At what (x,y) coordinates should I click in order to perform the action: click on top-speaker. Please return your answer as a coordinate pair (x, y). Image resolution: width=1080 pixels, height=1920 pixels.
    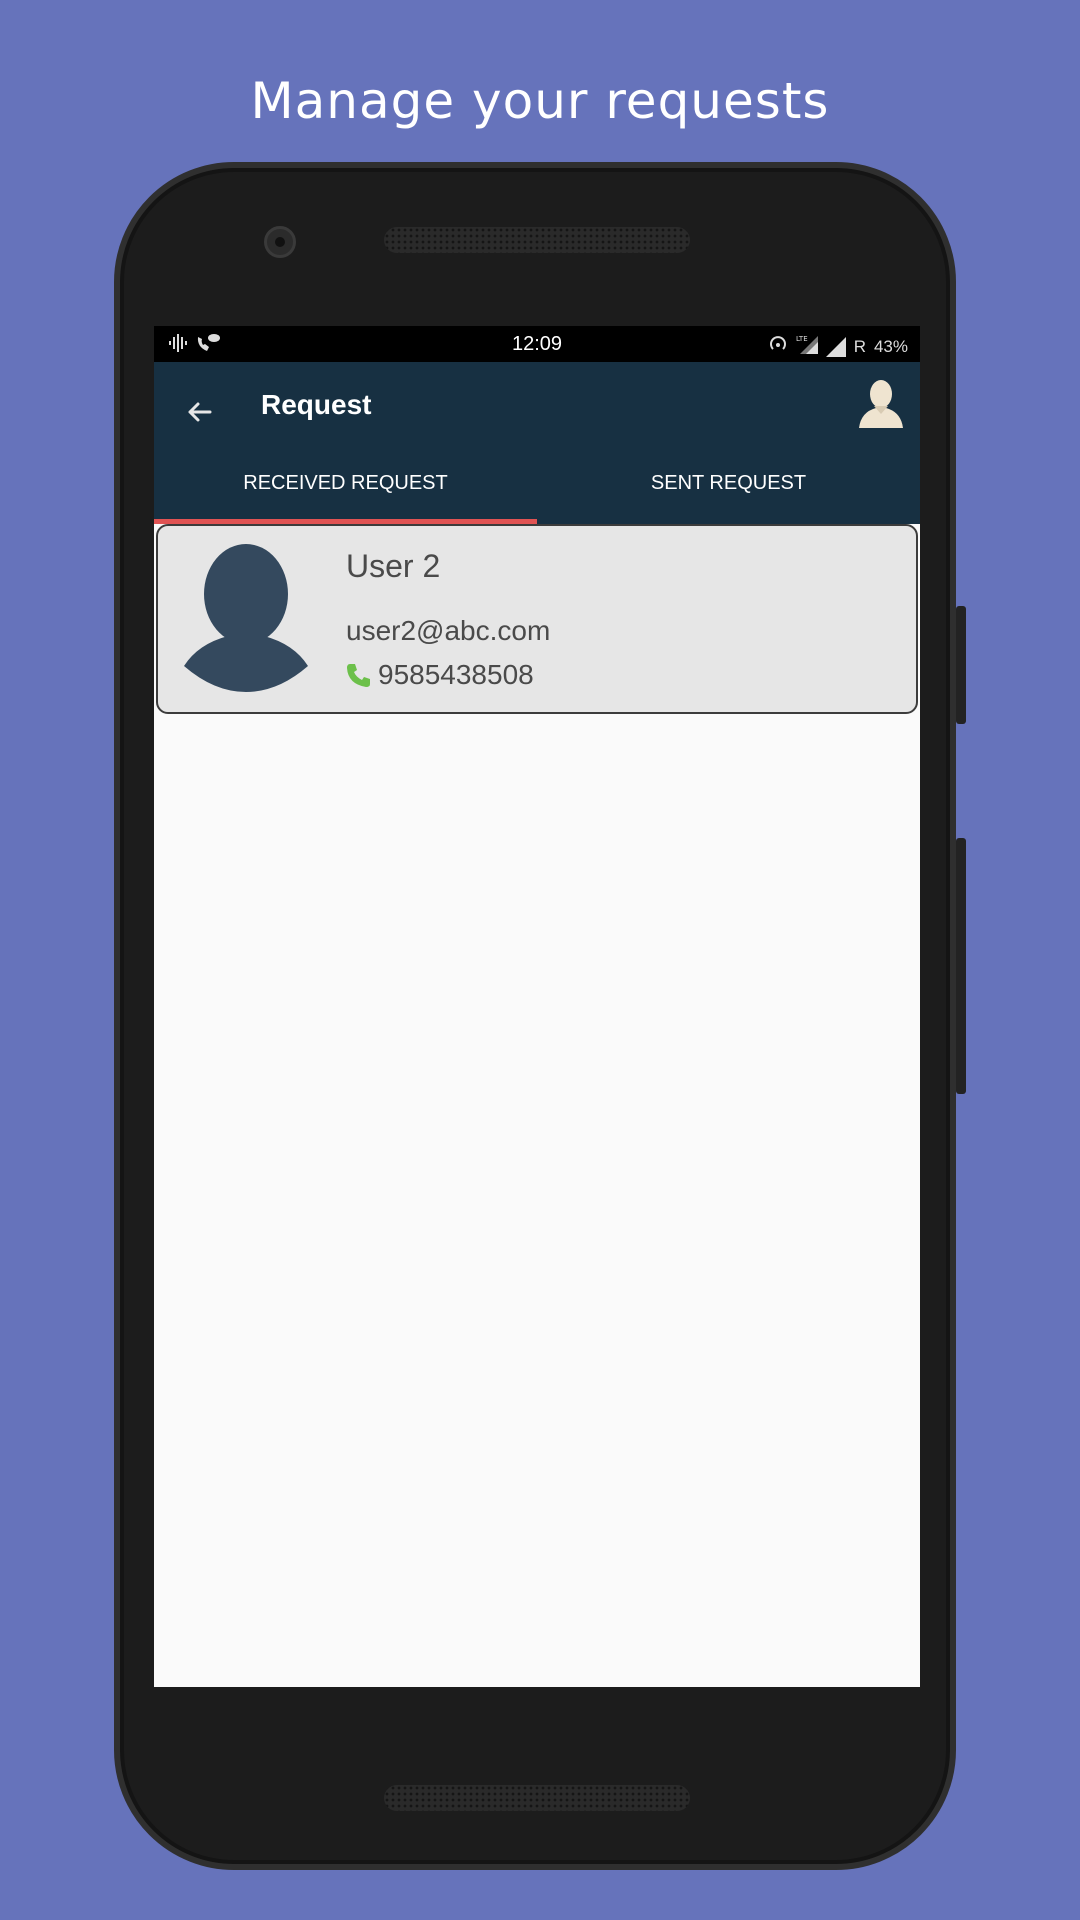
    Looking at the image, I should click on (537, 240).